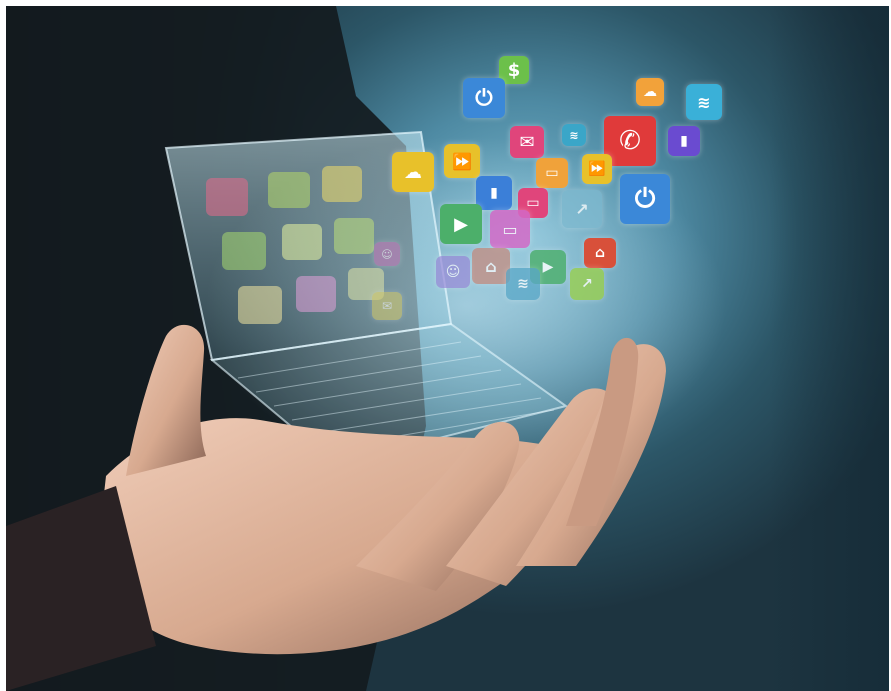  What do you see at coordinates (597, 169) in the screenshot?
I see `fast-forward-icon-2: ⏩` at bounding box center [597, 169].